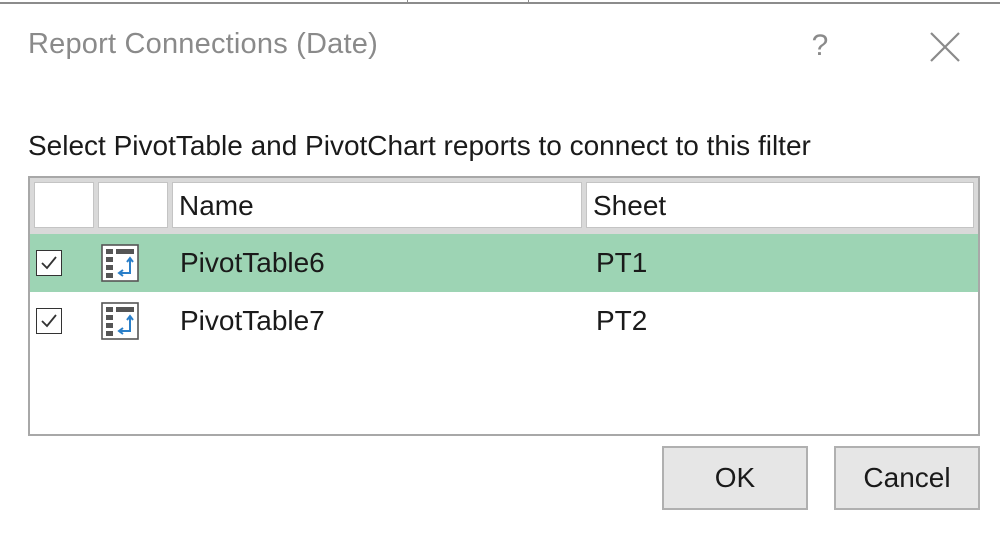 This screenshot has height=538, width=1000. What do you see at coordinates (500, 2) in the screenshot?
I see `top-border` at bounding box center [500, 2].